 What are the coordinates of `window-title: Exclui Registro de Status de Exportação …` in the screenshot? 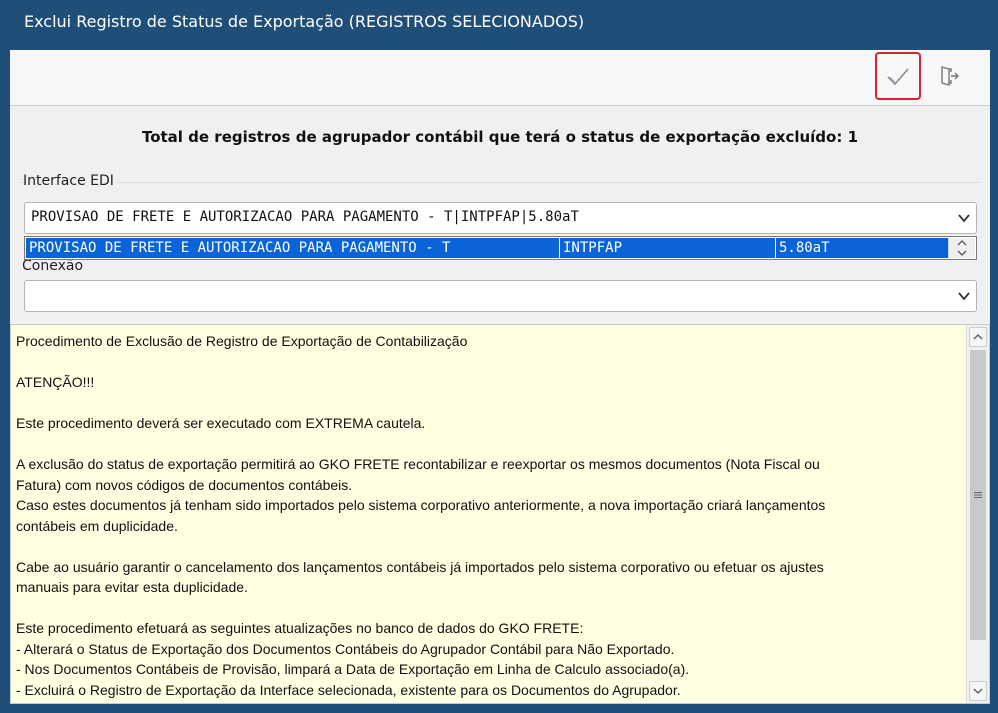 It's located at (499, 22).